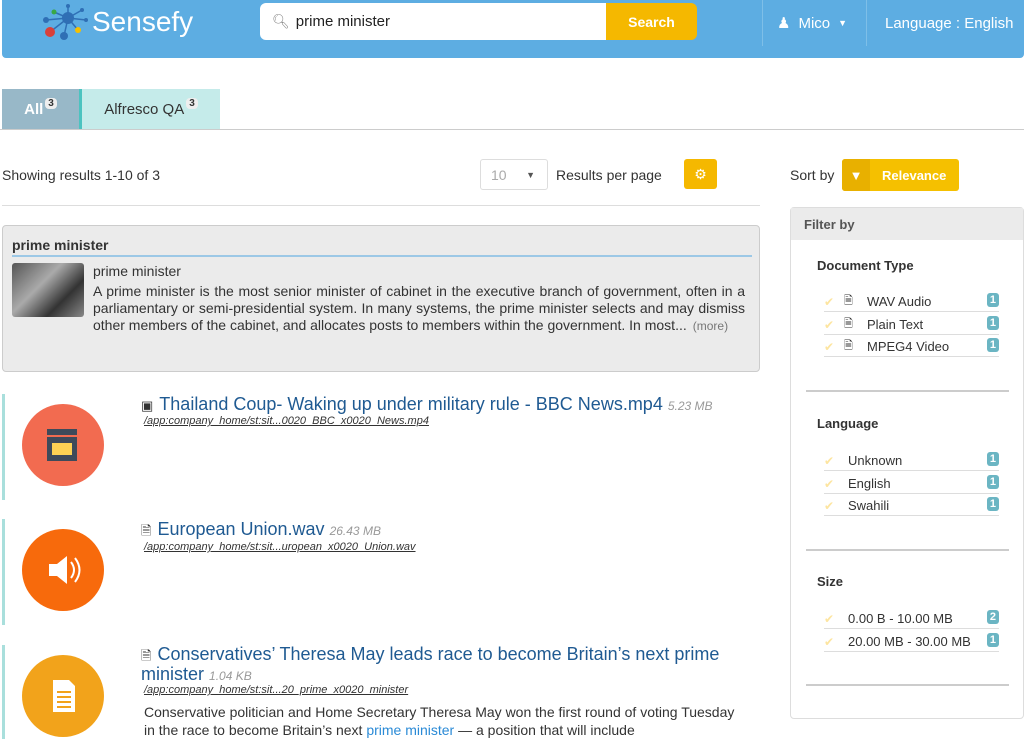 This screenshot has height=739, width=1024. I want to click on result-title: 🗎︎ European Union.wav 26.43 MB, so click(441, 530).